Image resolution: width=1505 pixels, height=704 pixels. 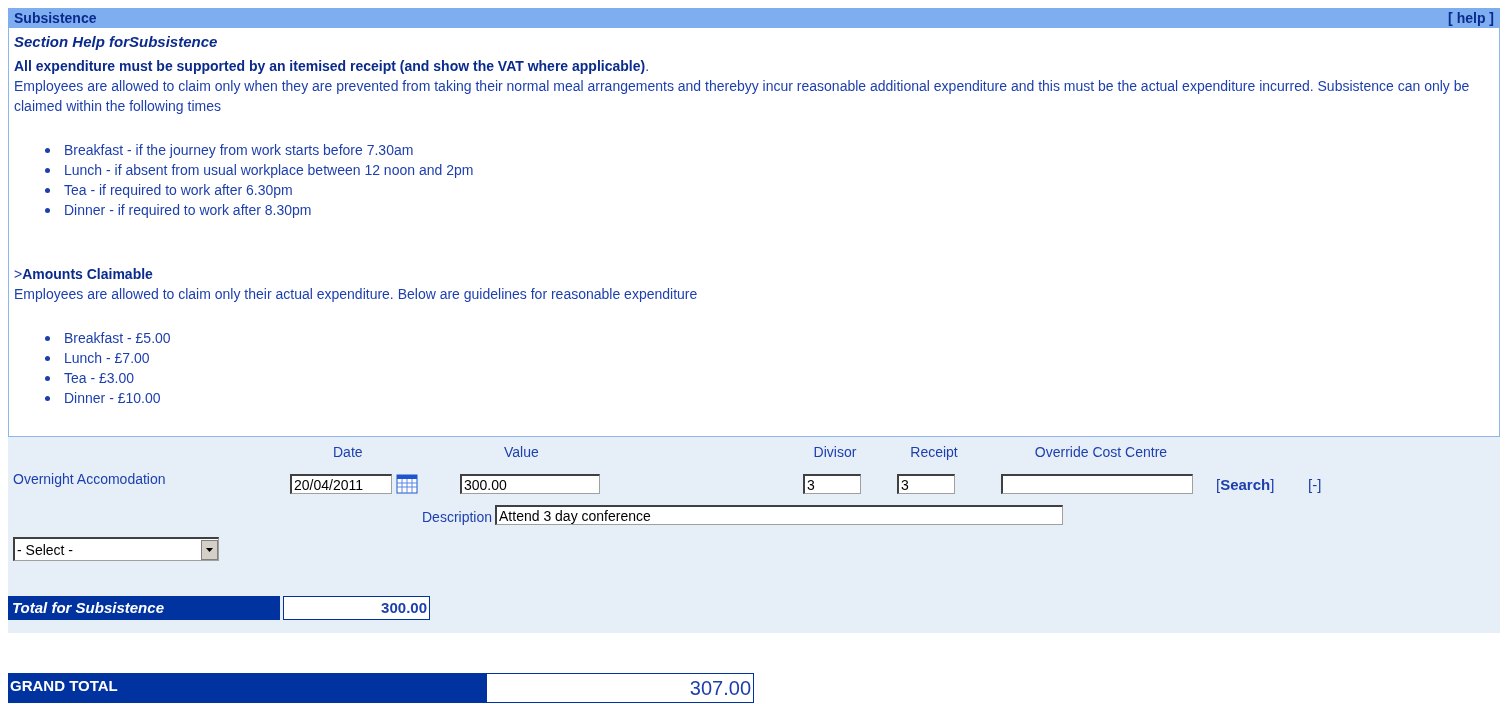 What do you see at coordinates (116, 549) in the screenshot?
I see `category-dropdown: - Select -` at bounding box center [116, 549].